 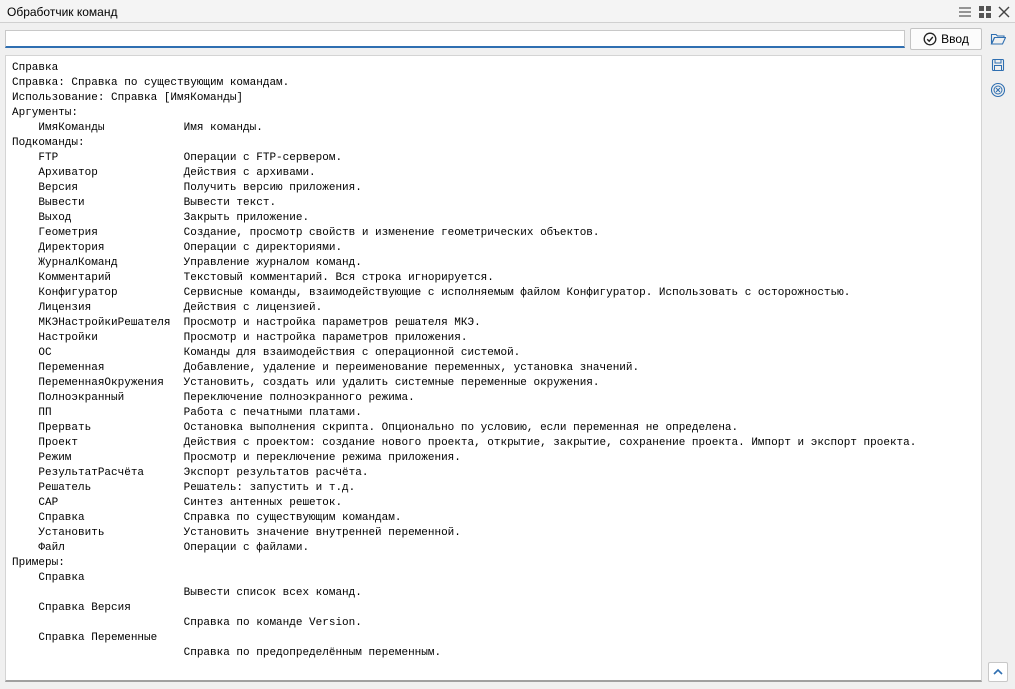 What do you see at coordinates (161, 548) in the screenshot?
I see `output-line: Файл Операции с файлами.` at bounding box center [161, 548].